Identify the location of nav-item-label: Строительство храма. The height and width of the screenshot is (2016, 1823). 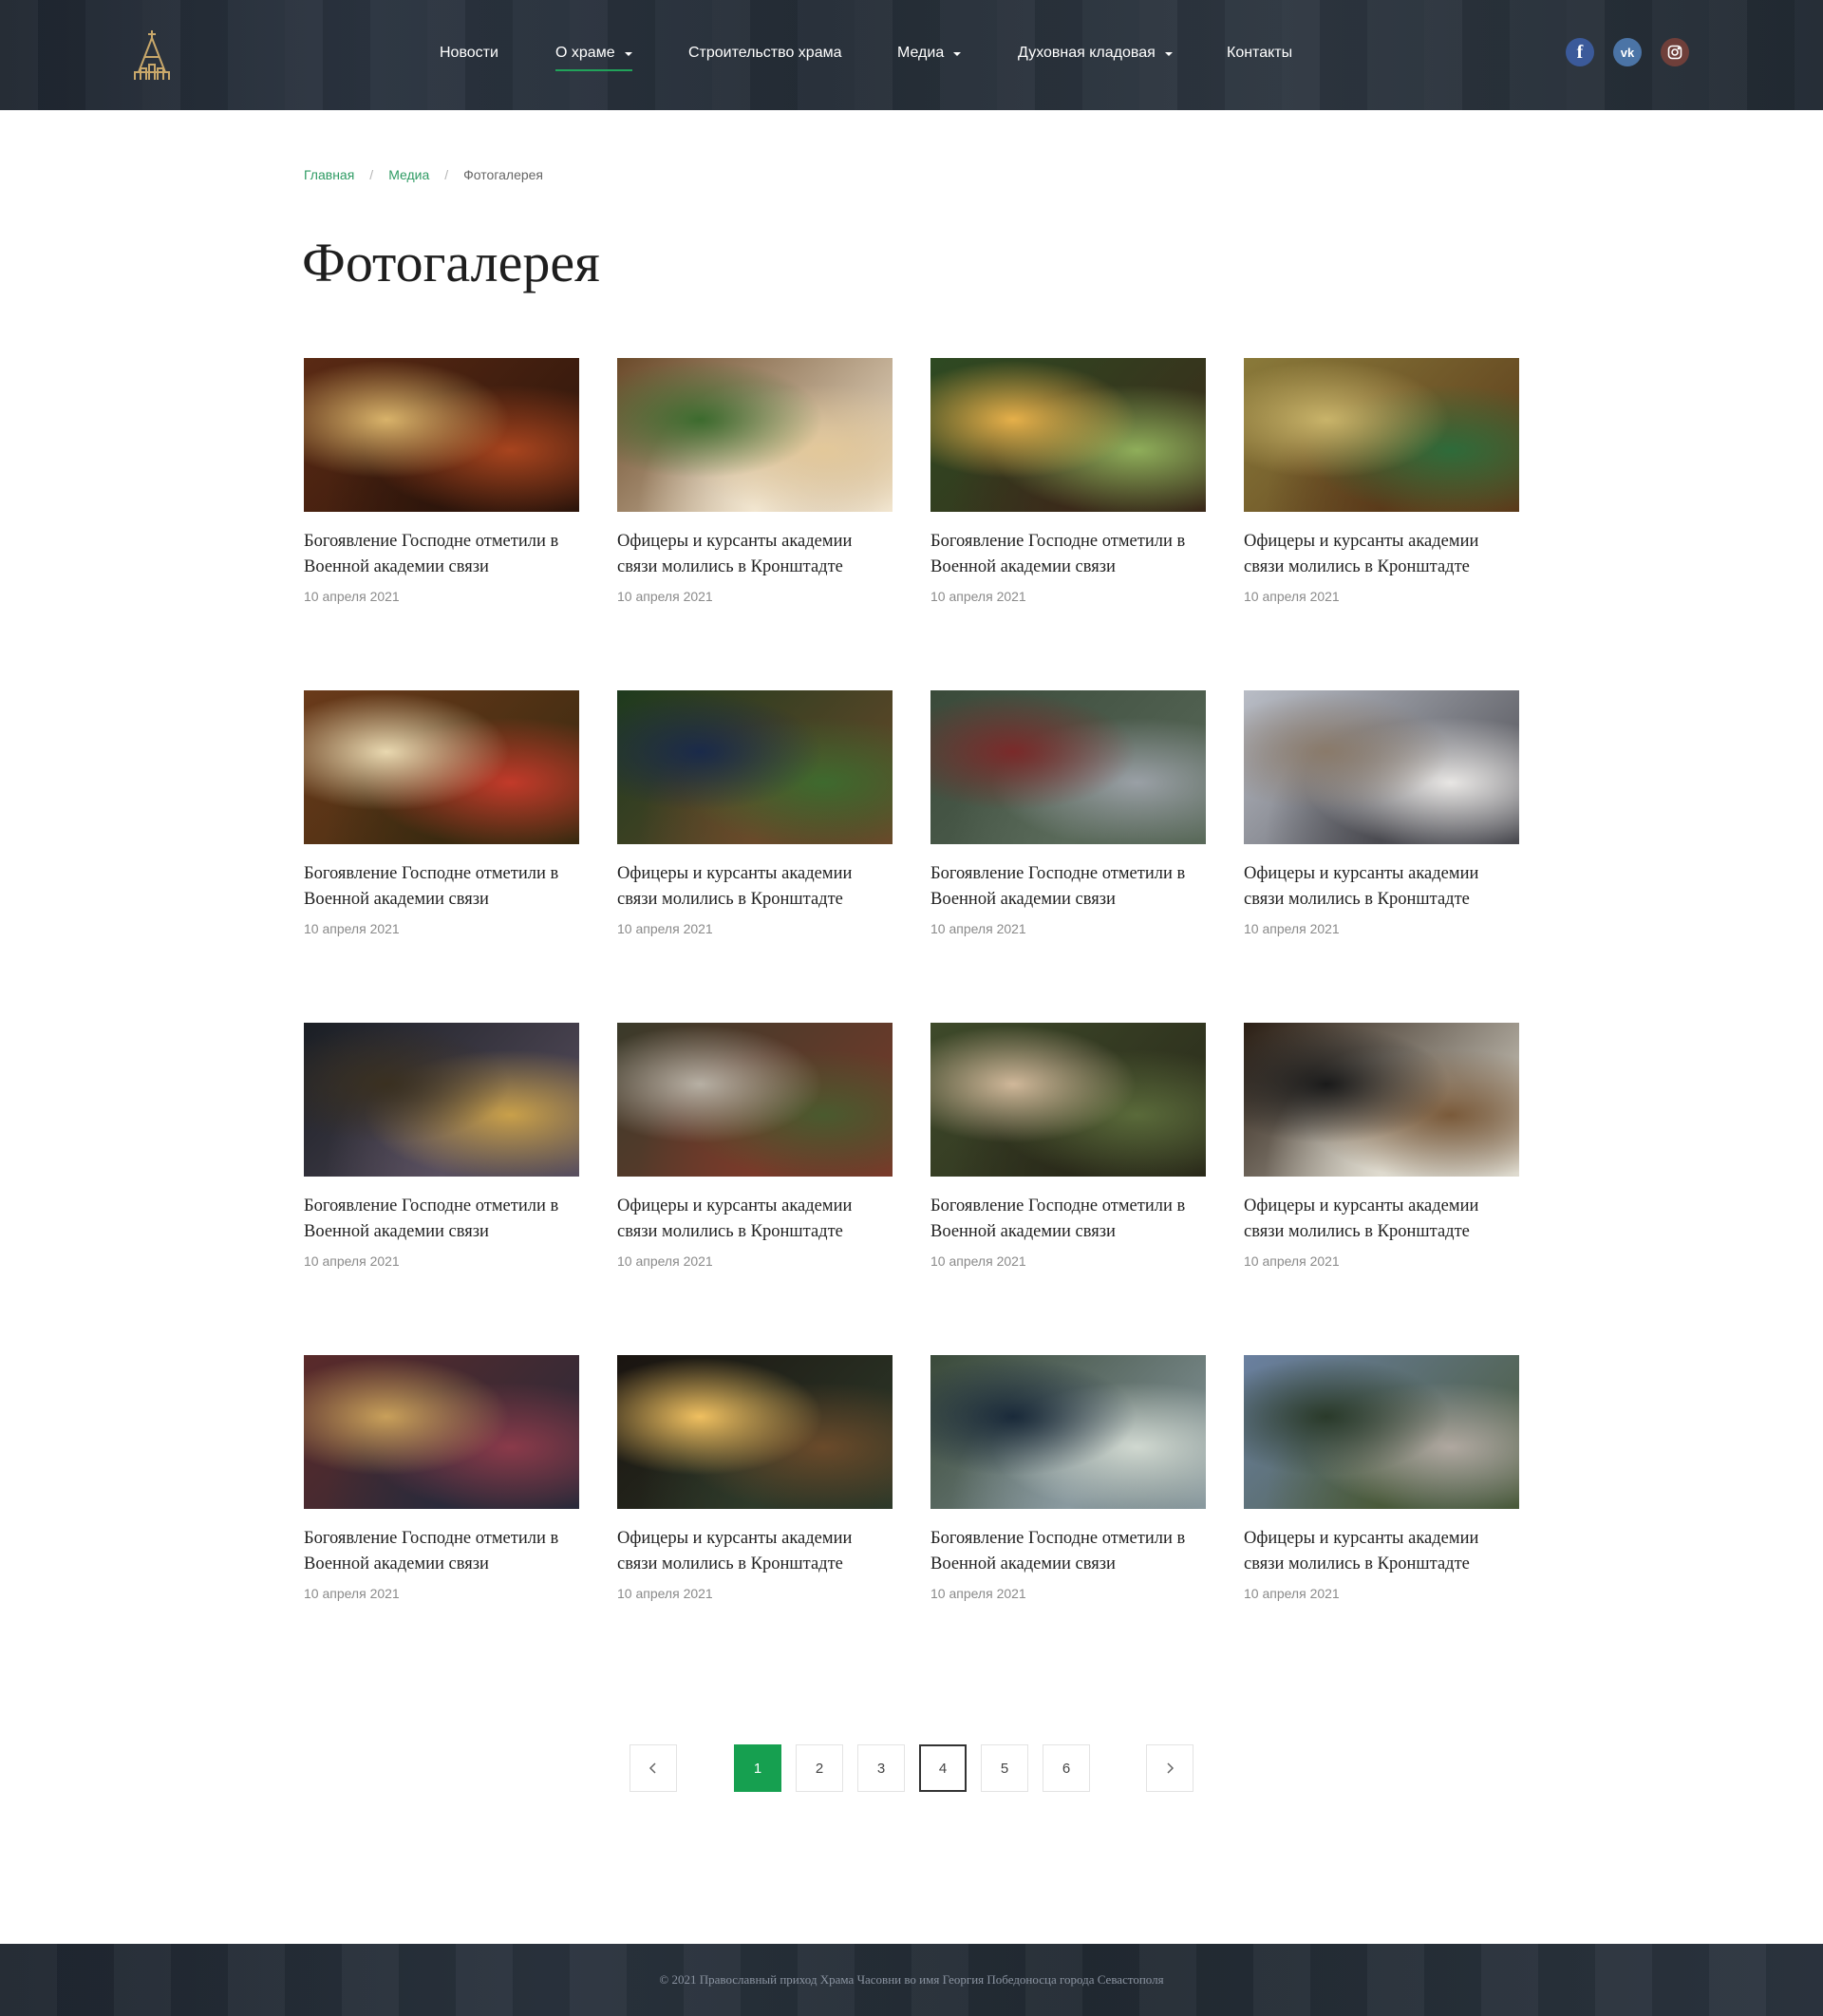
(765, 53).